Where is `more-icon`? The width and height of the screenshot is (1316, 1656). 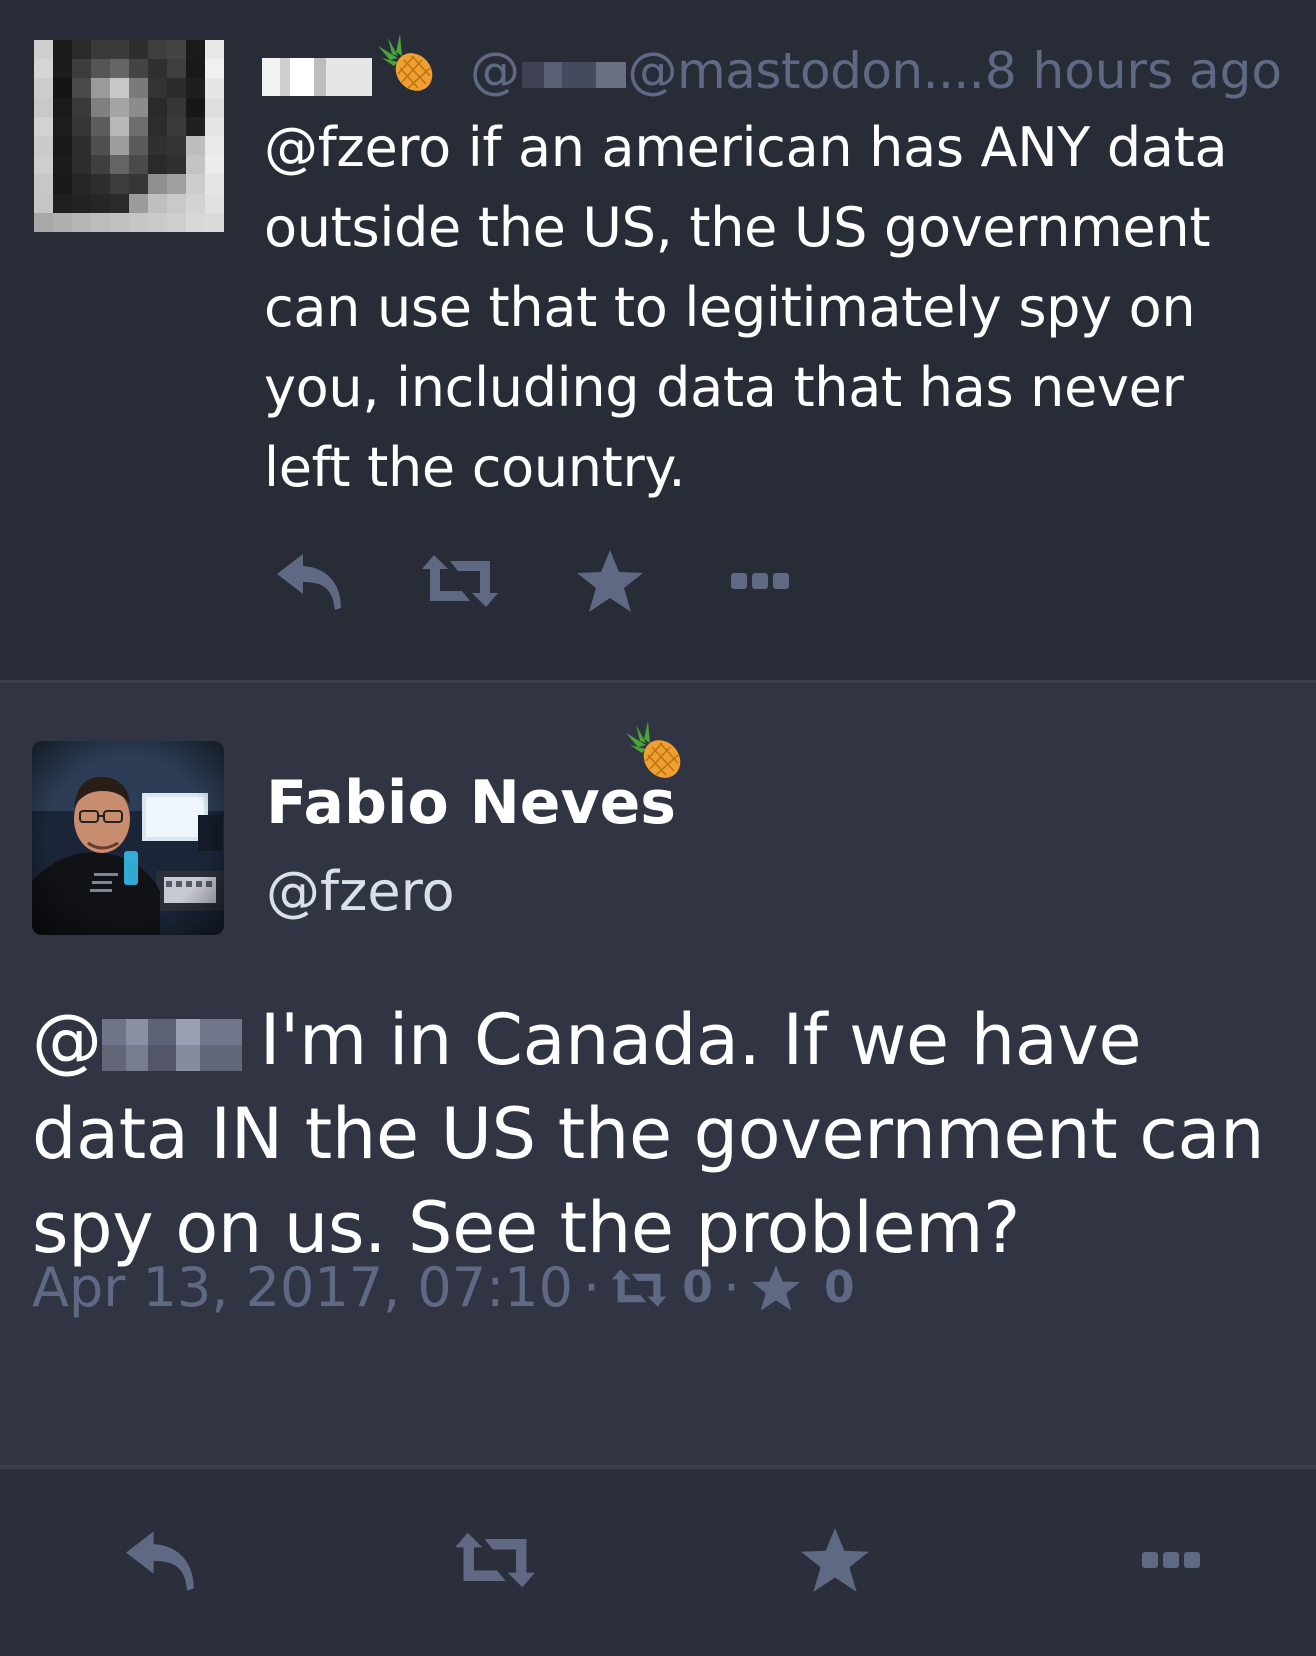 more-icon is located at coordinates (1171, 1560).